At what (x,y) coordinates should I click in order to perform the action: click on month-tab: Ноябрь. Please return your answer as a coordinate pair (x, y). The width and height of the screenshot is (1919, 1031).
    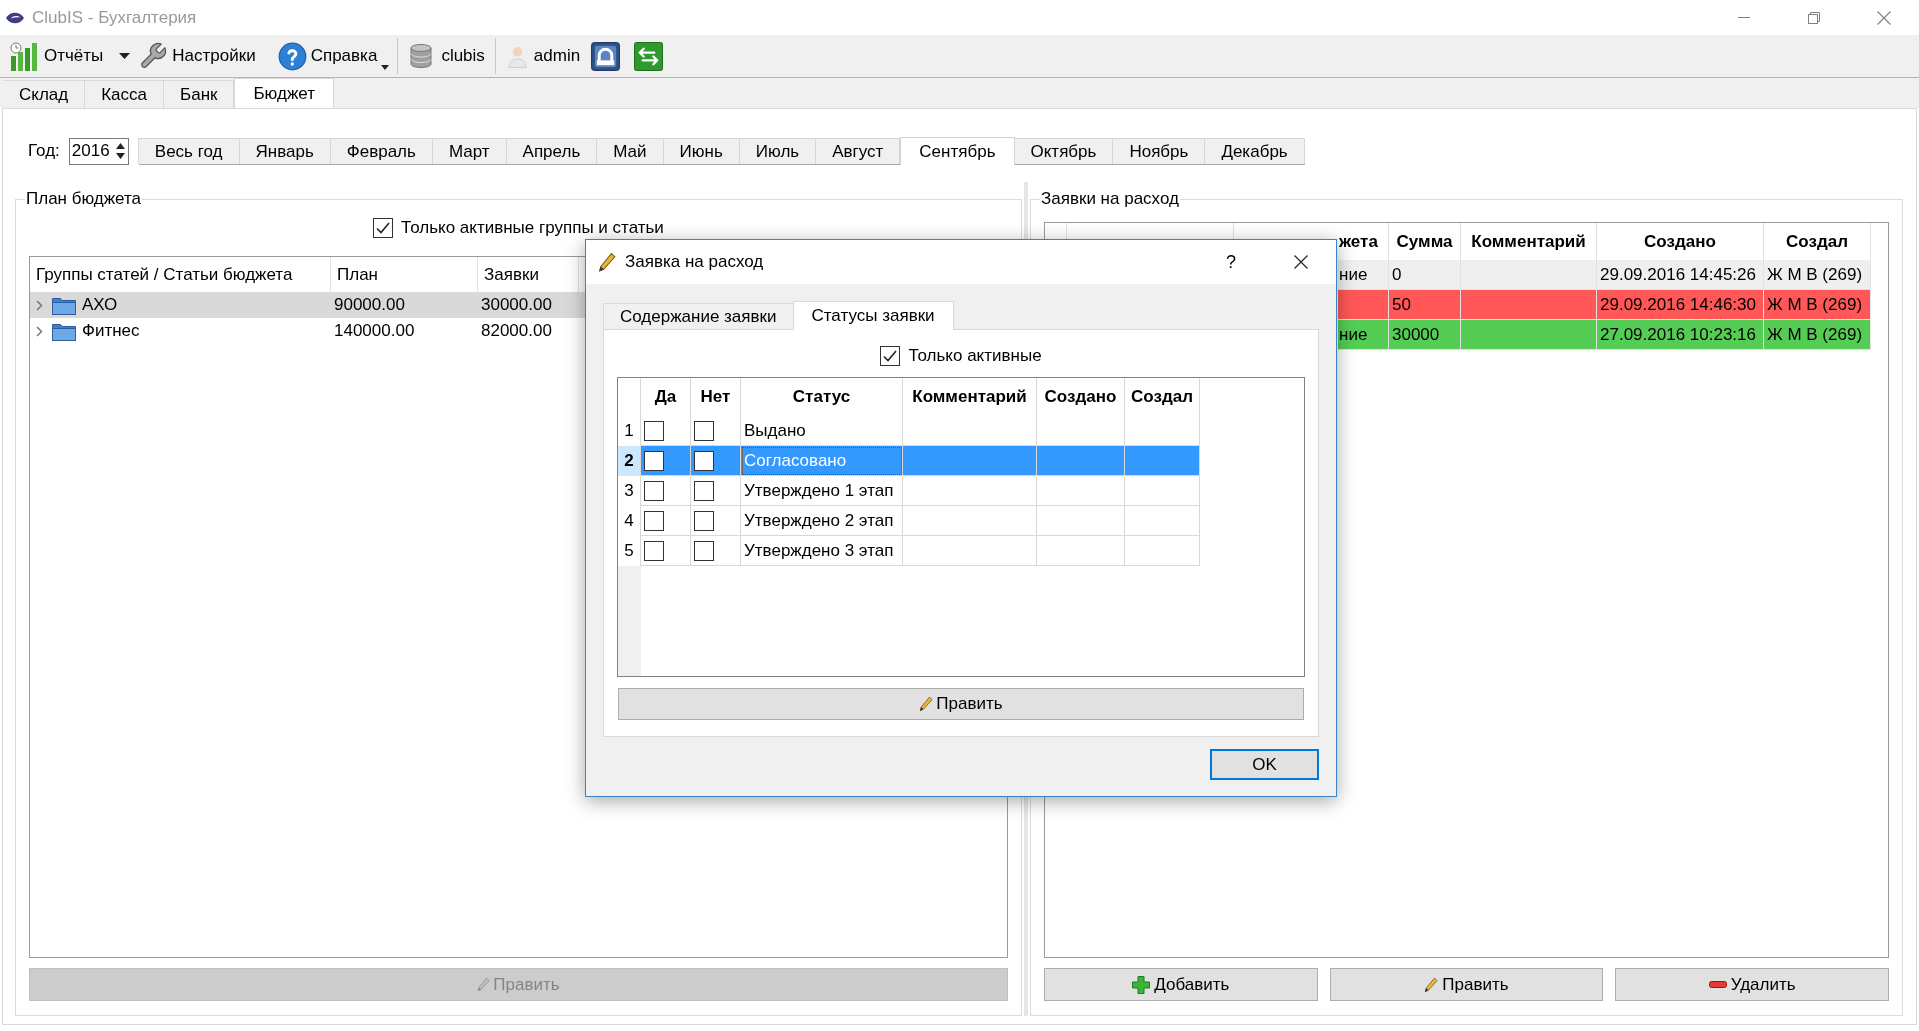
    Looking at the image, I should click on (1159, 151).